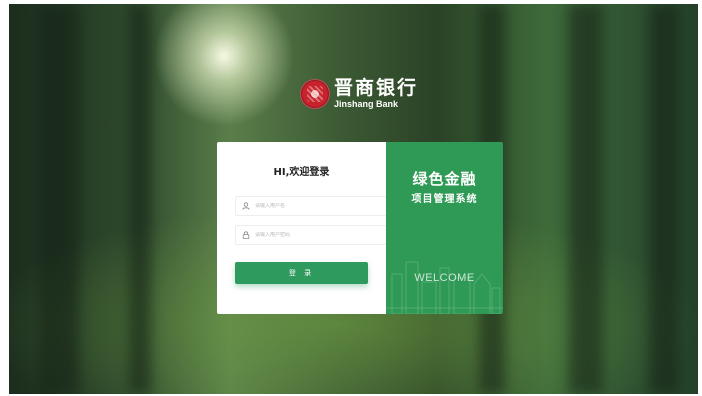 The image size is (702, 396). I want to click on password-field, so click(311, 235).